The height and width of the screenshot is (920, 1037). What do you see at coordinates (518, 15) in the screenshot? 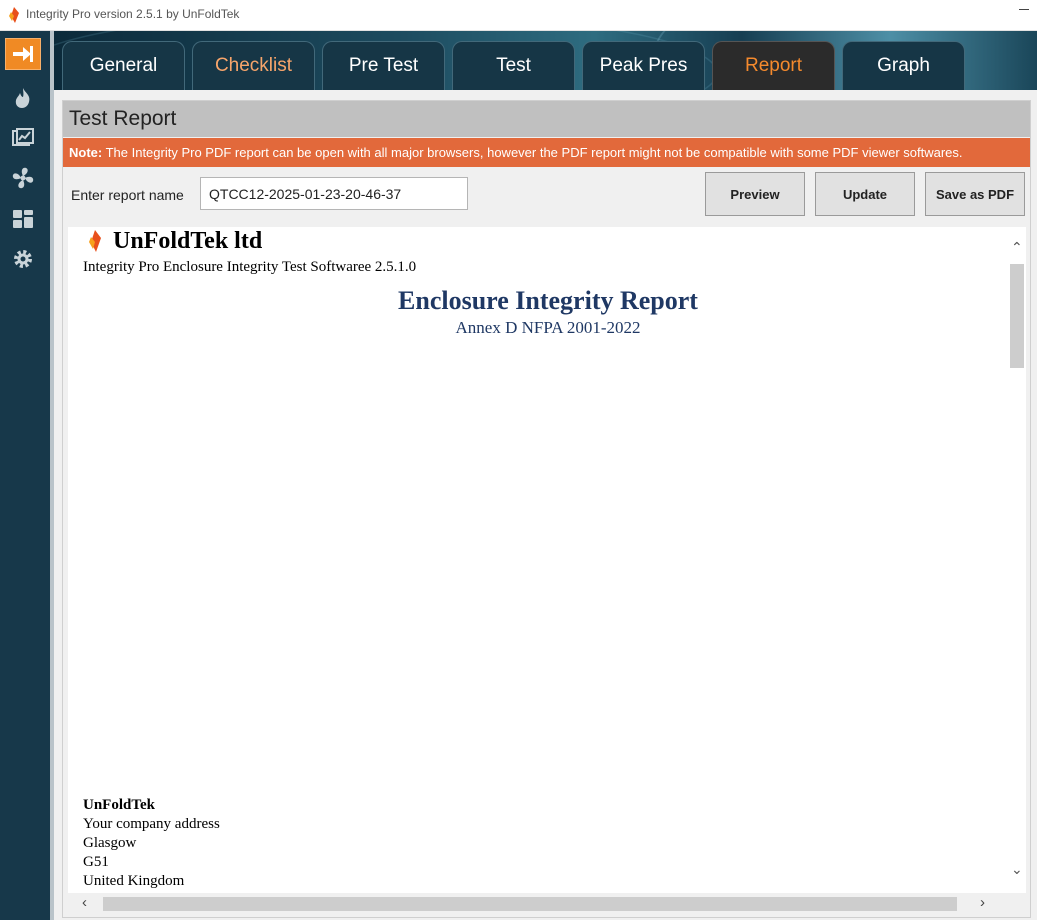
I see `title-bar: Integrity Pro version 2.5.1 by UnFoldTek` at bounding box center [518, 15].